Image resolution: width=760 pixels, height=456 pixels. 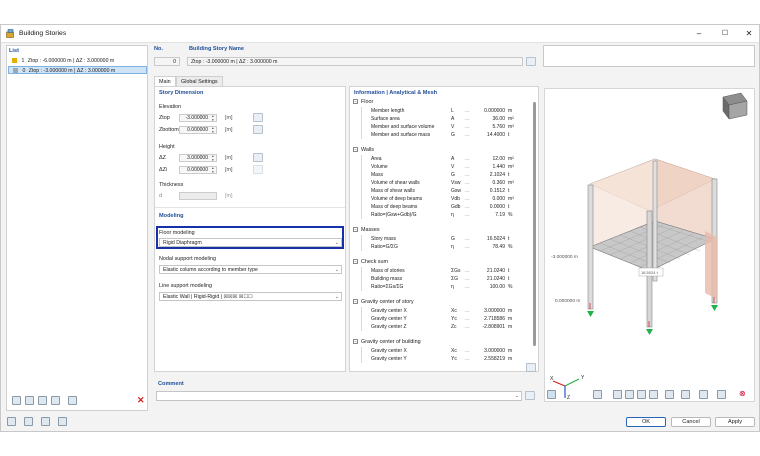 I want to click on ok-button: OK, so click(x=646, y=422).